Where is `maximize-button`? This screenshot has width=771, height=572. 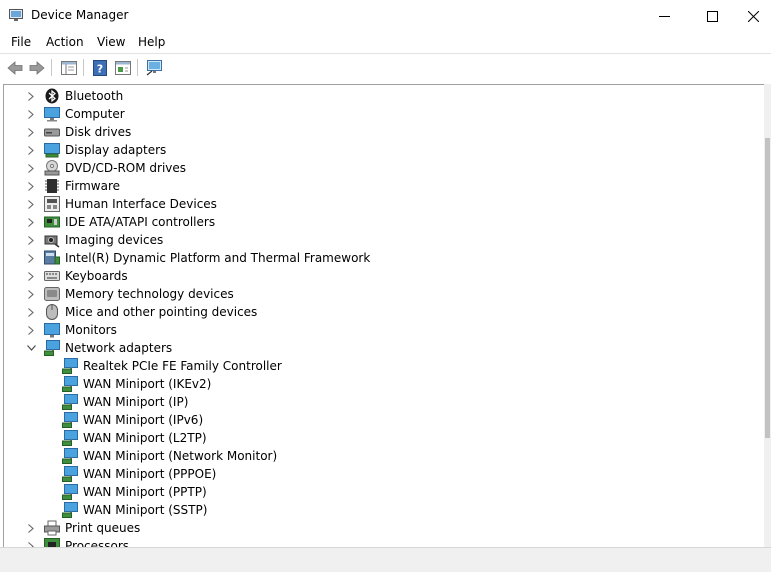
maximize-button is located at coordinates (712, 16).